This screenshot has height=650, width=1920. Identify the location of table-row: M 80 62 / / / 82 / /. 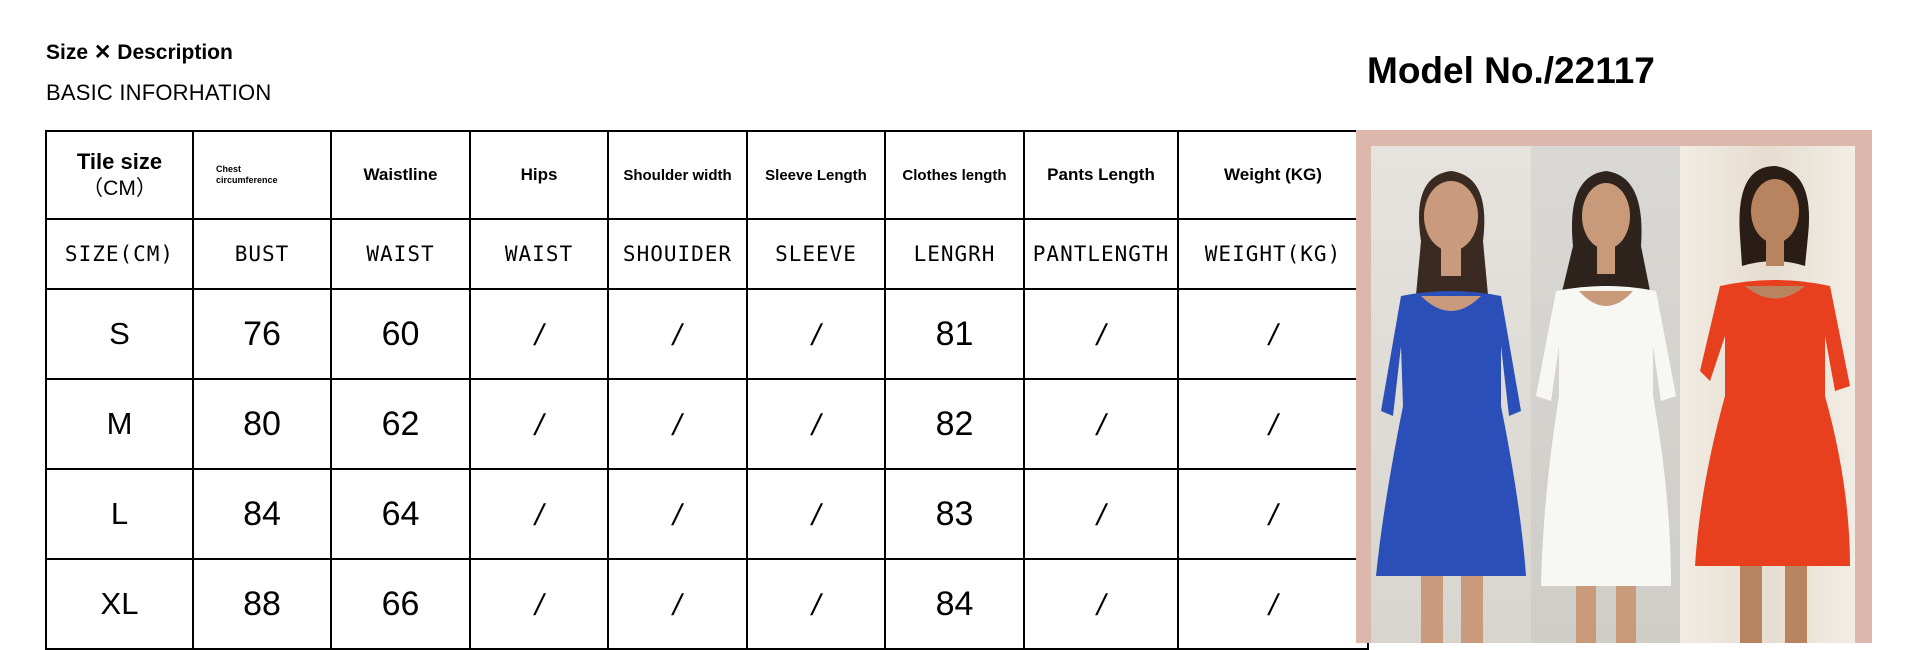
(707, 424).